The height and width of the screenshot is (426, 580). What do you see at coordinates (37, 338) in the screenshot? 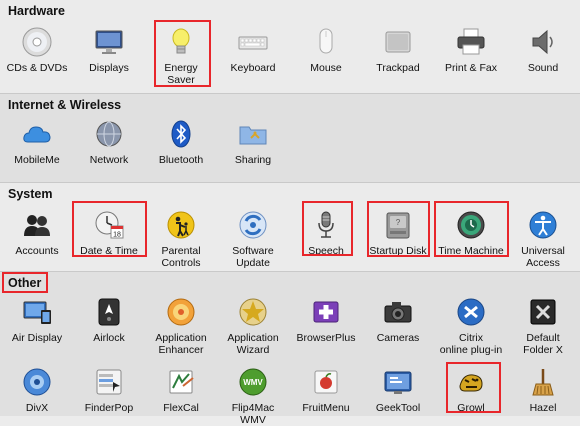
I see `pref-label: Air Display` at bounding box center [37, 338].